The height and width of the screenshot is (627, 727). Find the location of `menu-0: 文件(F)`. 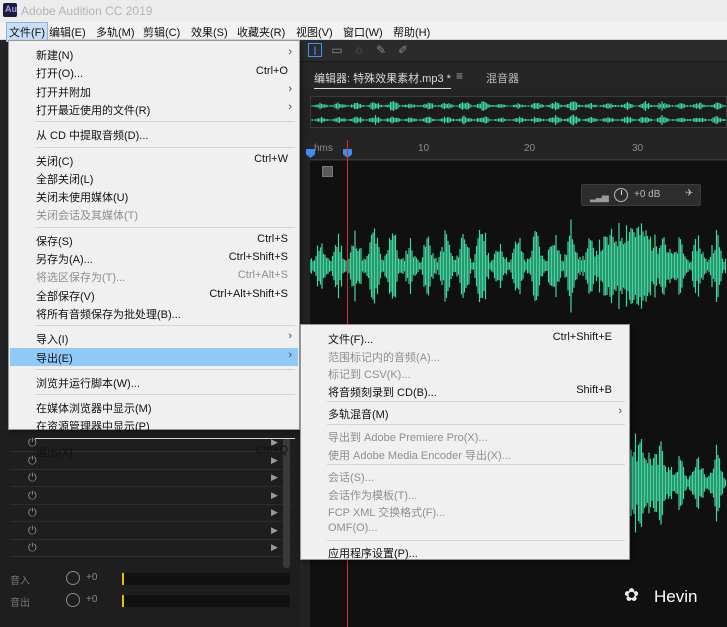

menu-0: 文件(F) is located at coordinates (27, 32).